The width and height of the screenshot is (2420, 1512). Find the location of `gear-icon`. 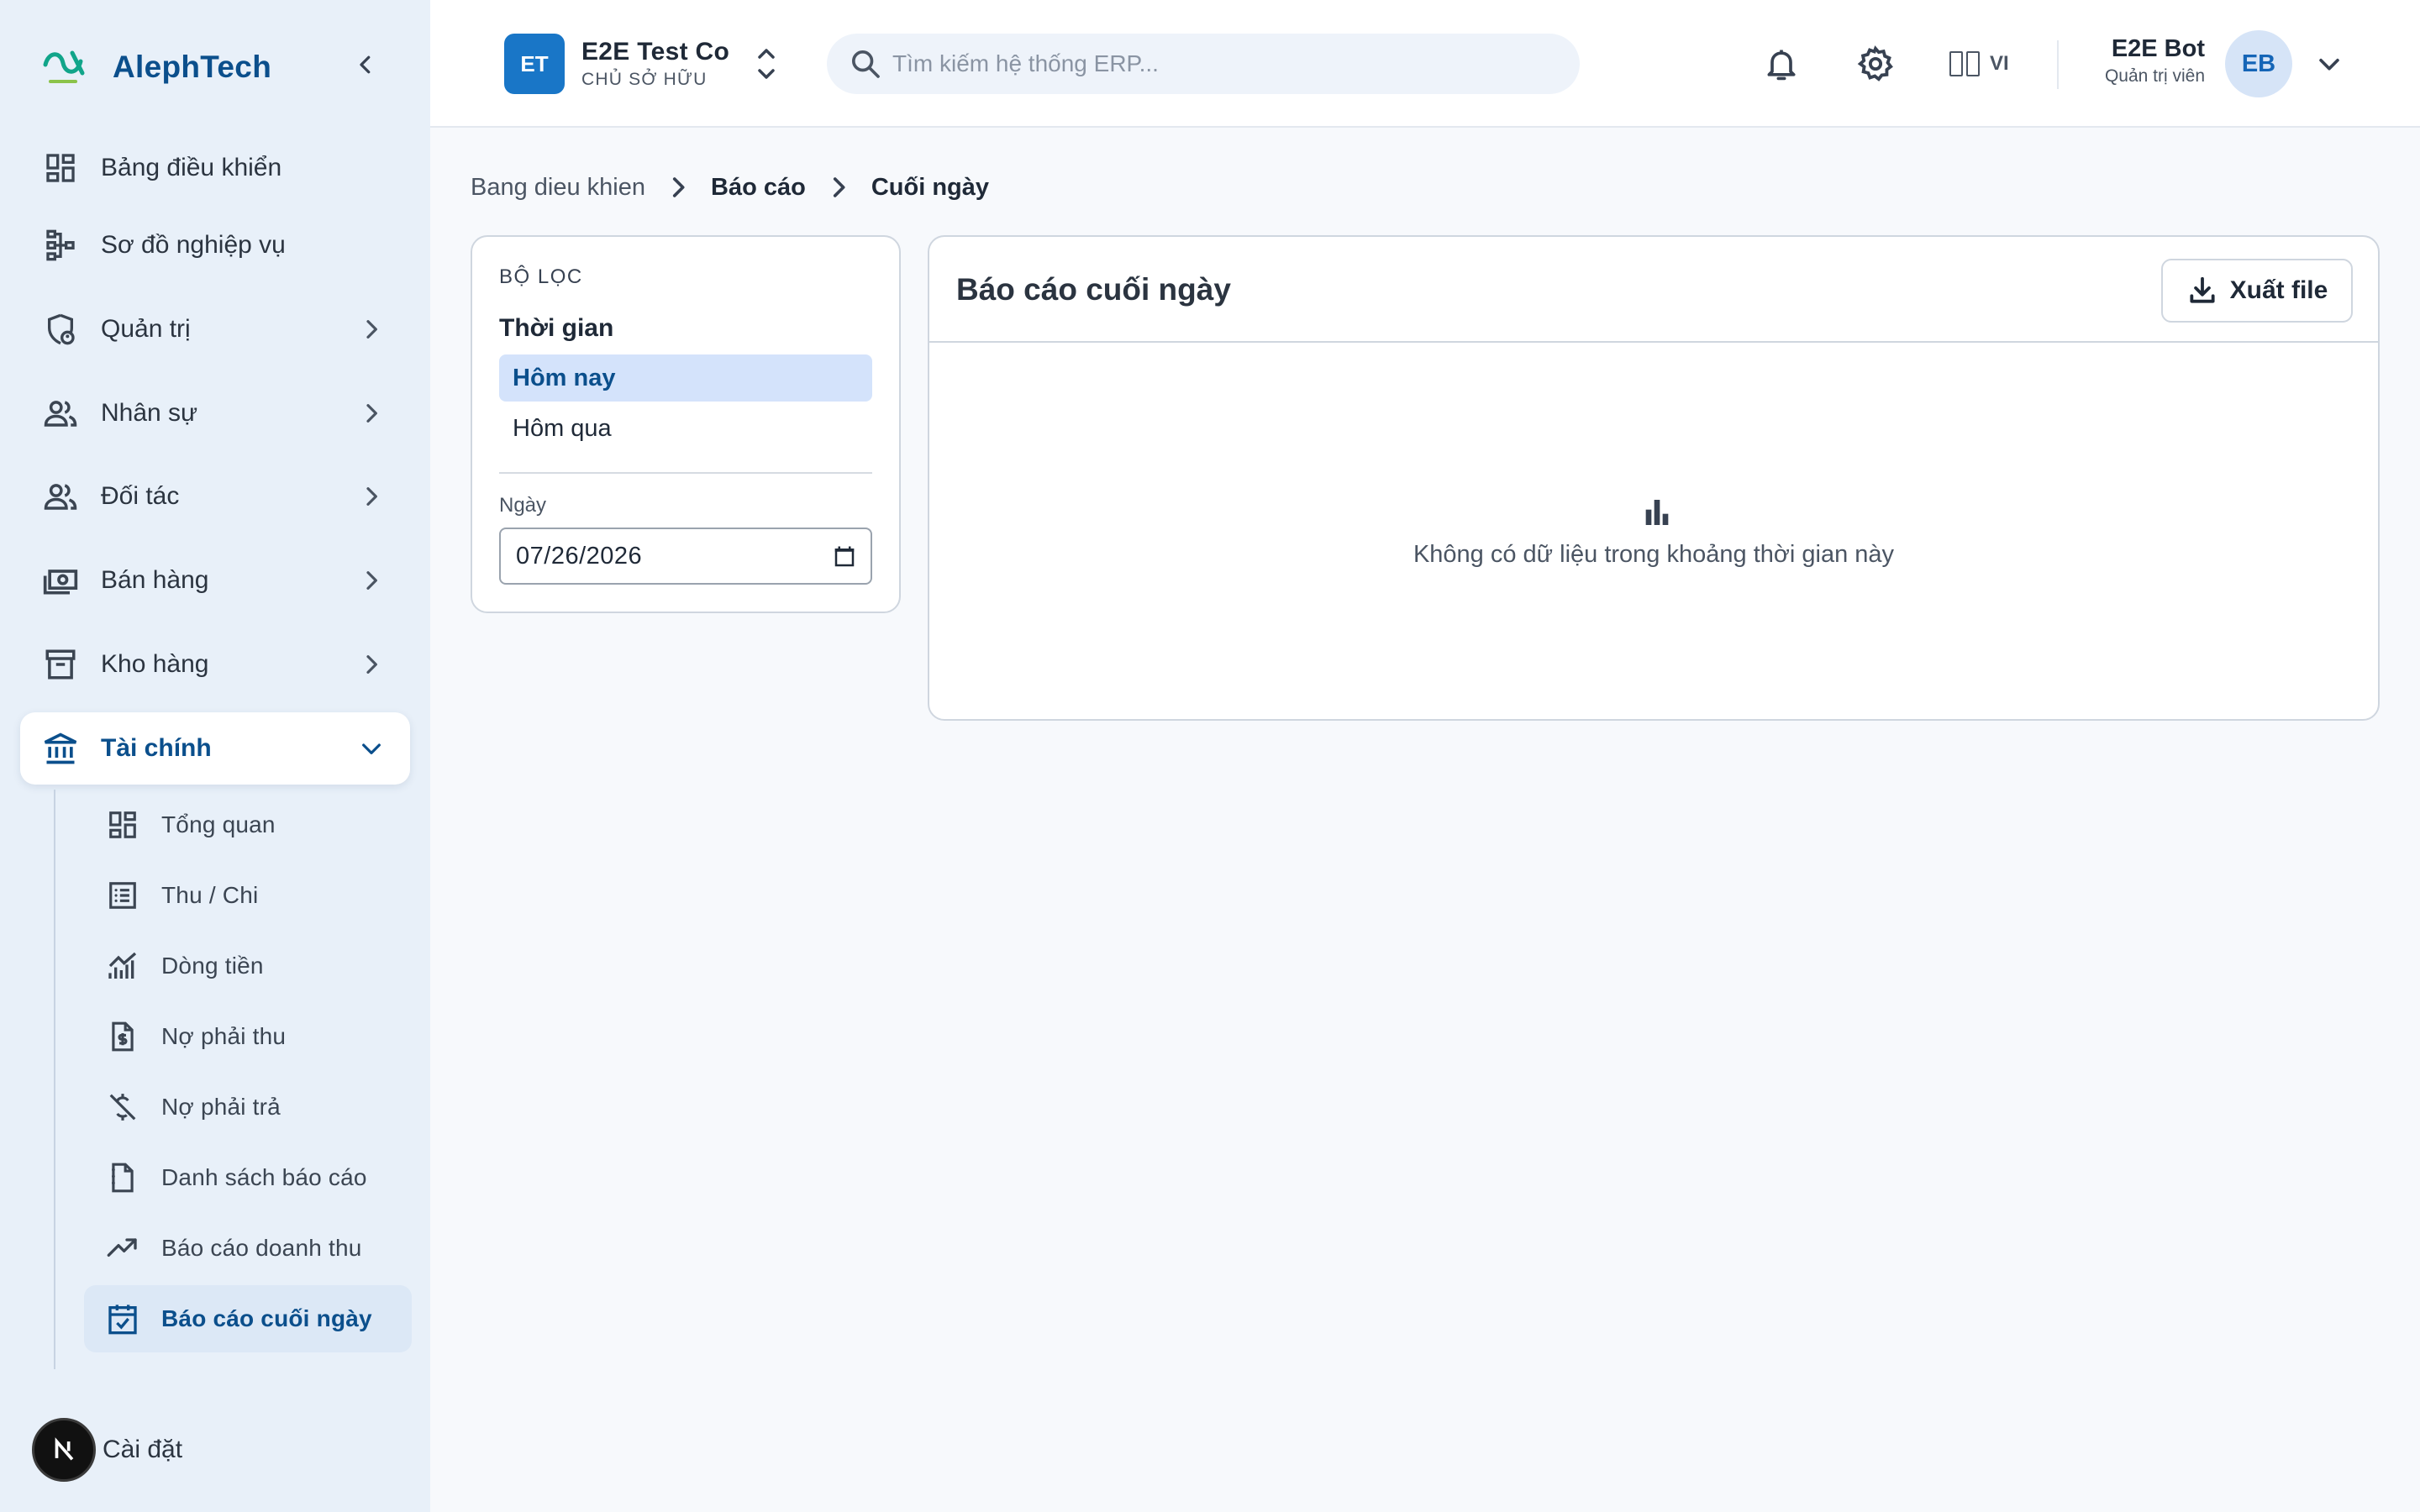

gear-icon is located at coordinates (1875, 63).